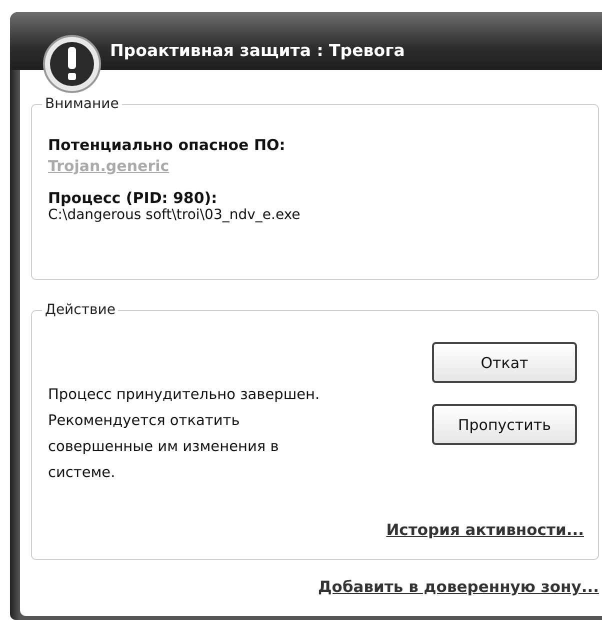 This screenshot has width=602, height=623. I want to click on threat-label: Потенциально опасное ПО:, so click(167, 145).